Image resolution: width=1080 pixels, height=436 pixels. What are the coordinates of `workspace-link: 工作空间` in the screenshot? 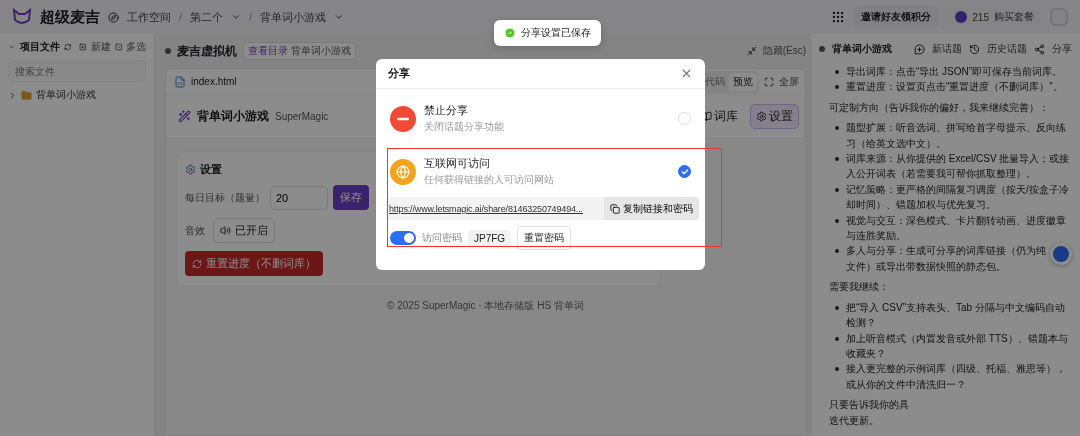 It's located at (149, 17).